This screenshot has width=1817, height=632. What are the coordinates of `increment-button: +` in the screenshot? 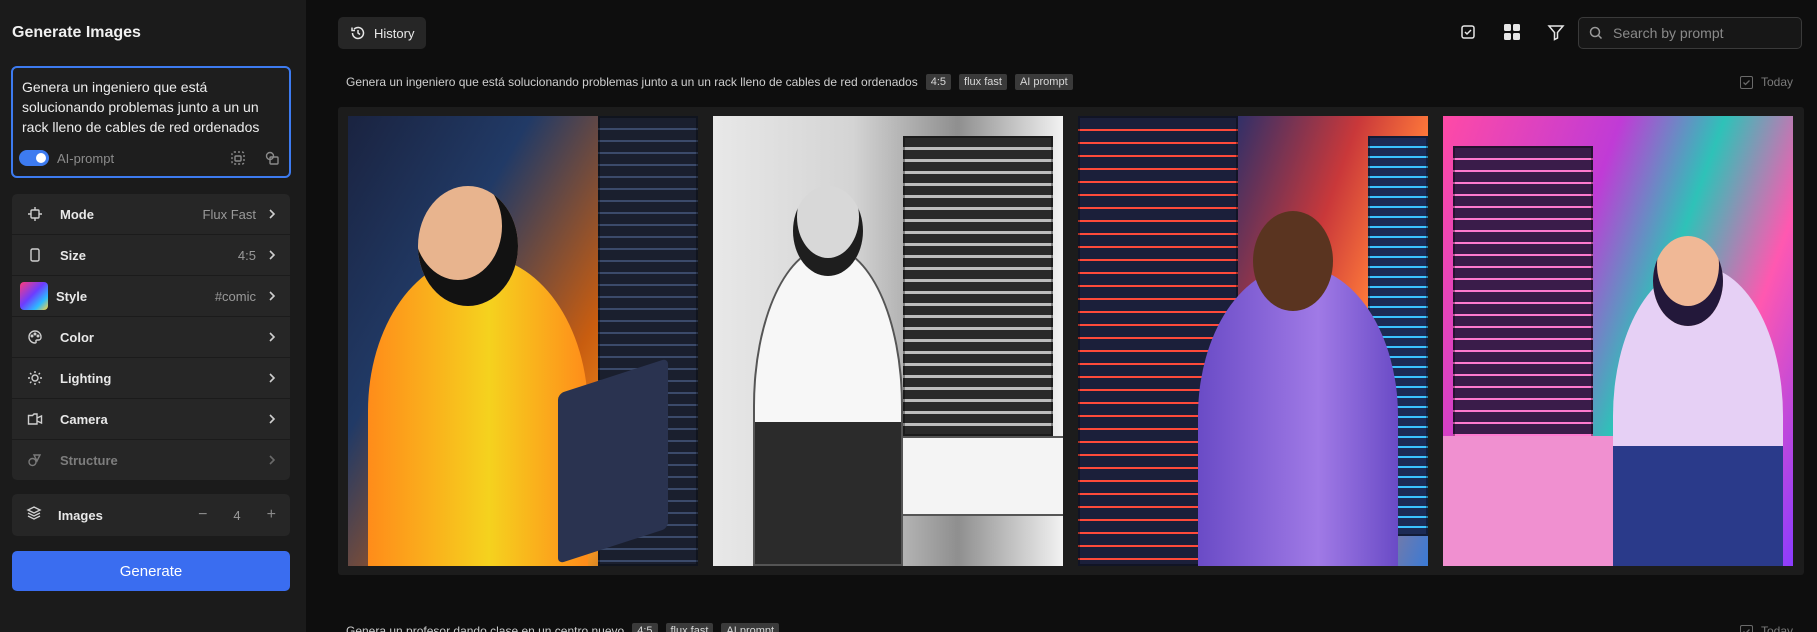 It's located at (271, 515).